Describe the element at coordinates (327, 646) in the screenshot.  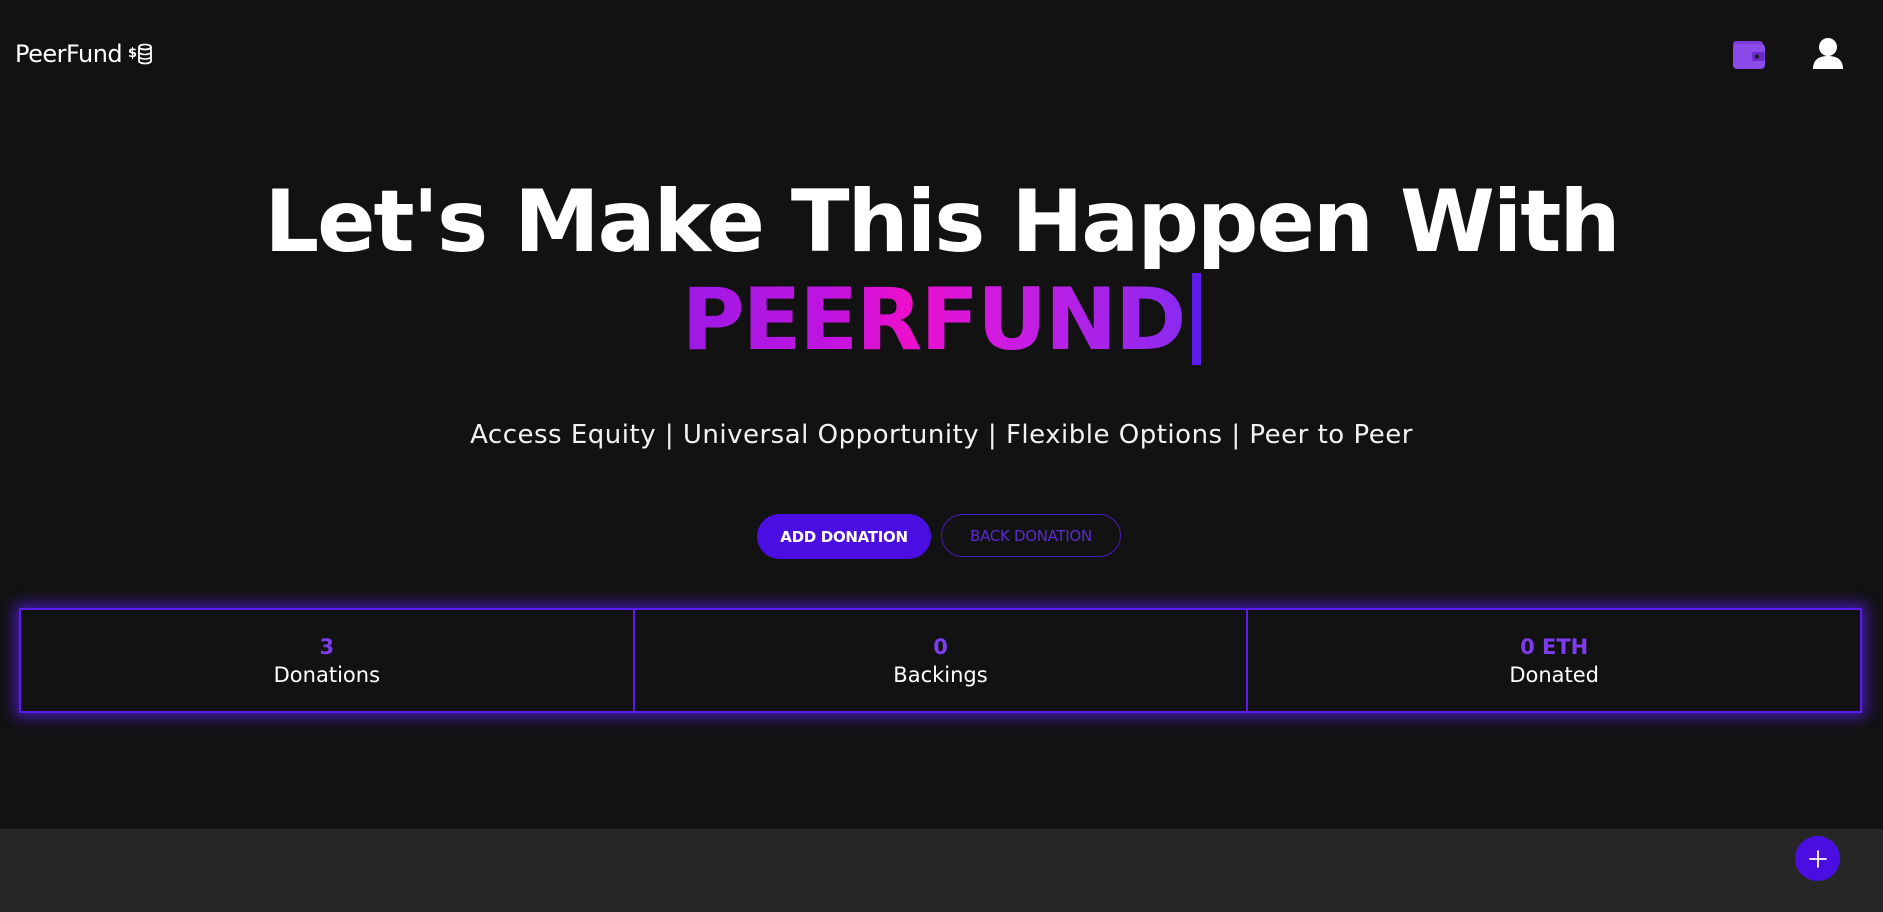
I see `stat-value: 3` at that location.